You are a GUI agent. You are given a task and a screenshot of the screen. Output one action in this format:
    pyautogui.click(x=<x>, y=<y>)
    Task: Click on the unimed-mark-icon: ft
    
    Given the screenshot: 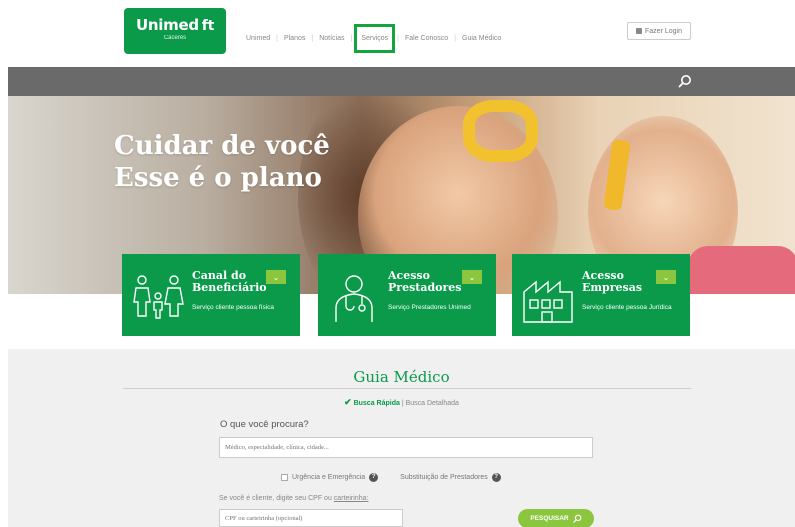 What is the action you would take?
    pyautogui.click(x=207, y=26)
    